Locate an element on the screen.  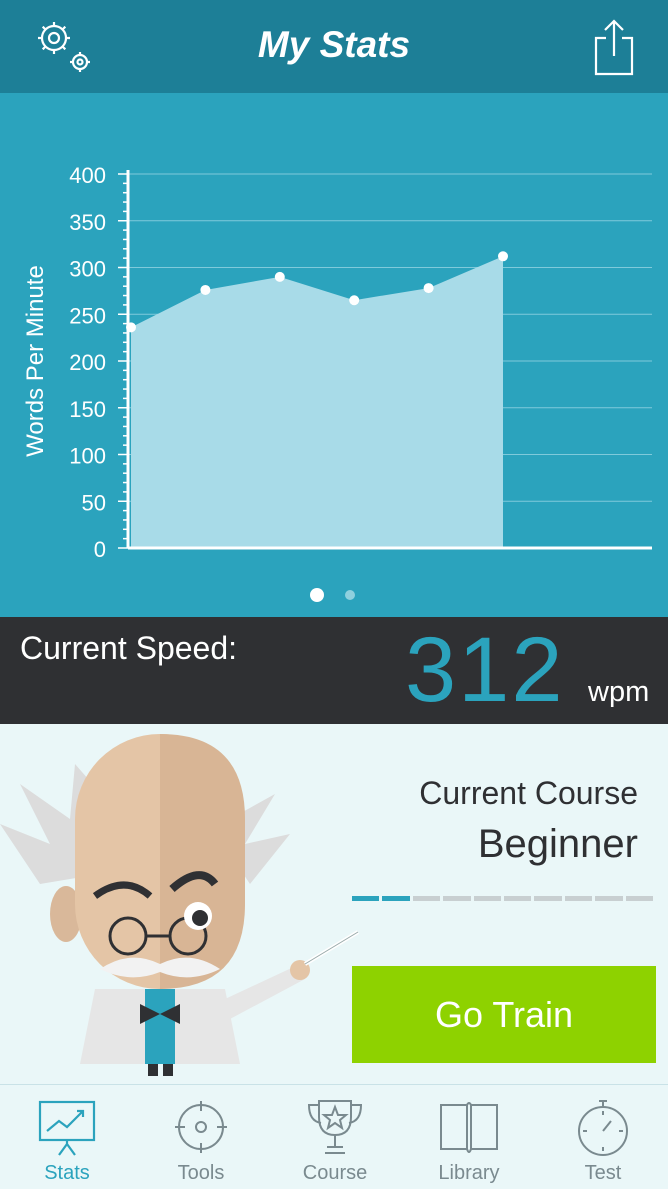
tab-bar: Stats Tools Course Library Test is located at coordinates (334, 1136).